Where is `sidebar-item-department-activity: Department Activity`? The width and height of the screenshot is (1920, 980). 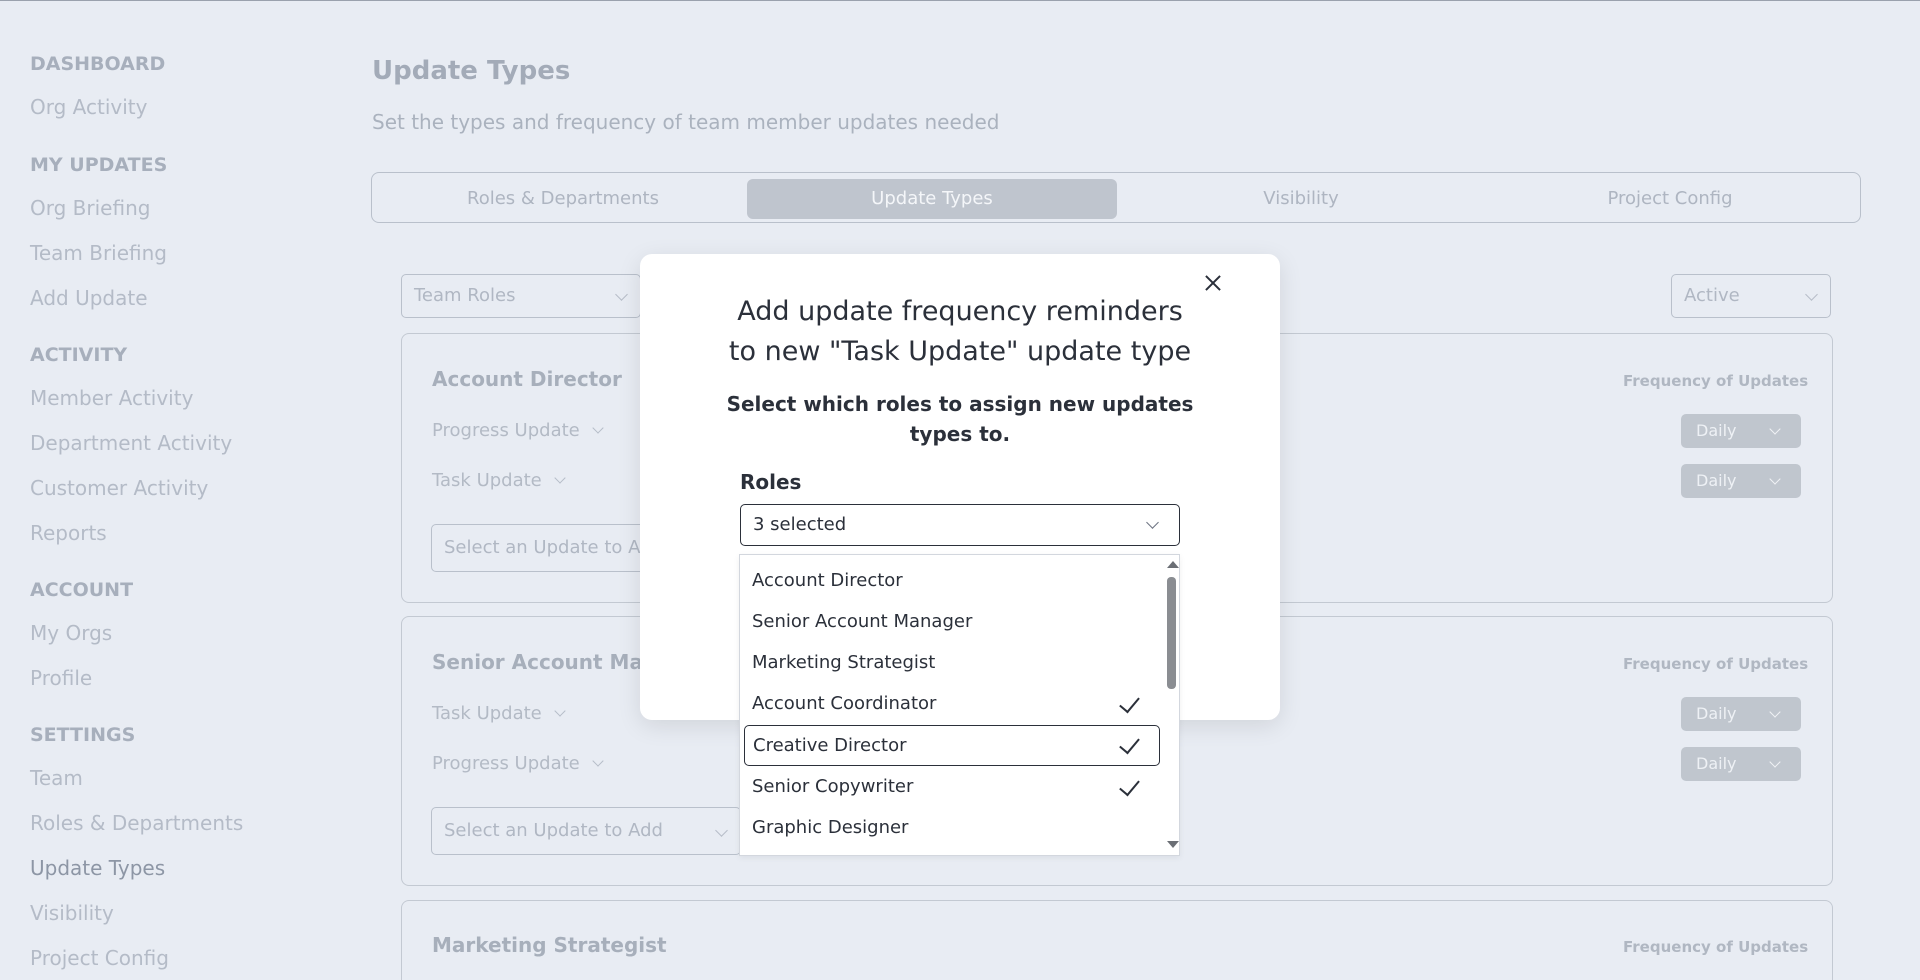 sidebar-item-department-activity: Department Activity is located at coordinates (131, 443).